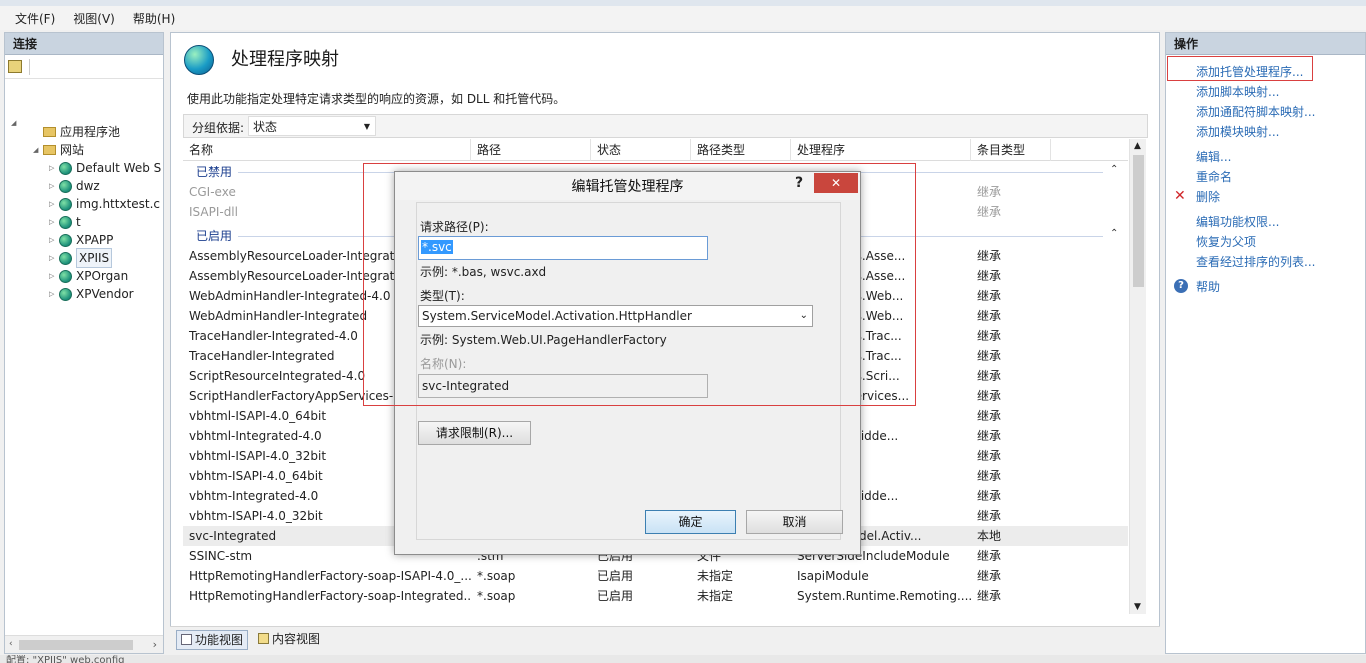 This screenshot has height=663, width=1366. I want to click on cell-entry: 本地, so click(989, 536).